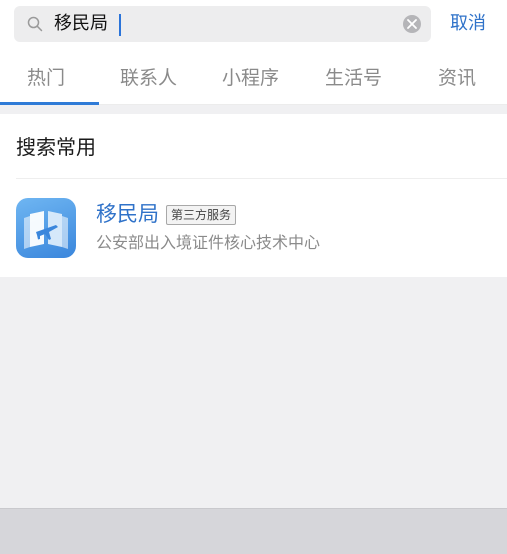 The image size is (507, 554). I want to click on tab-bar: 热门 联系人 小程序 生活号 资讯, so click(253, 80).